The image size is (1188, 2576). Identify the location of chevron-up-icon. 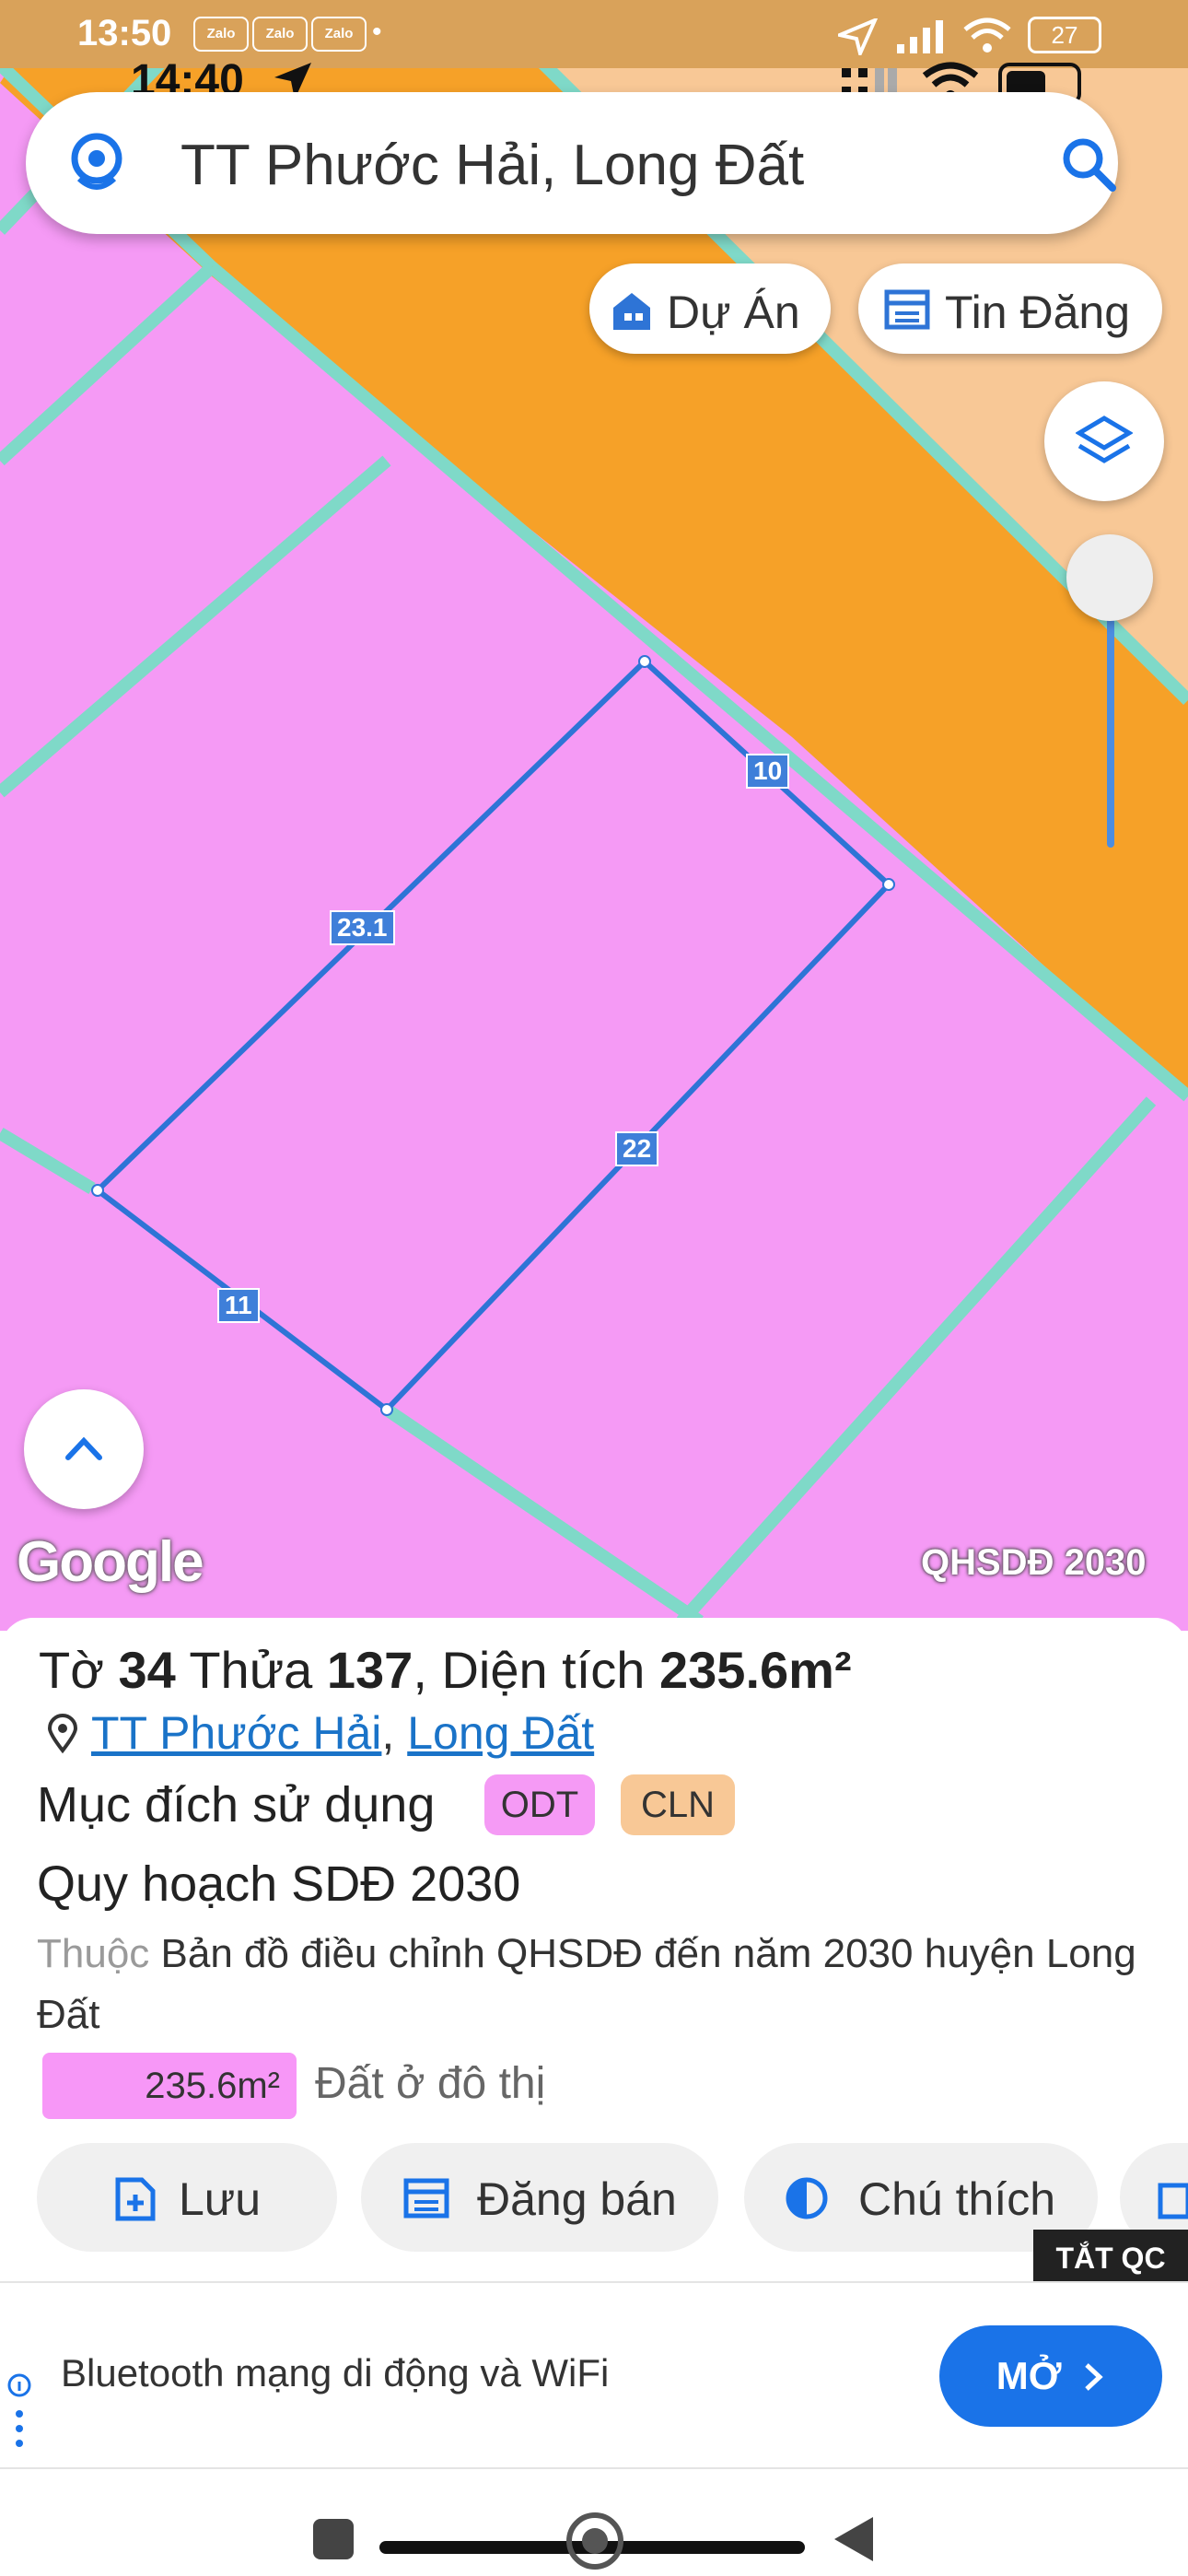
(83, 1448).